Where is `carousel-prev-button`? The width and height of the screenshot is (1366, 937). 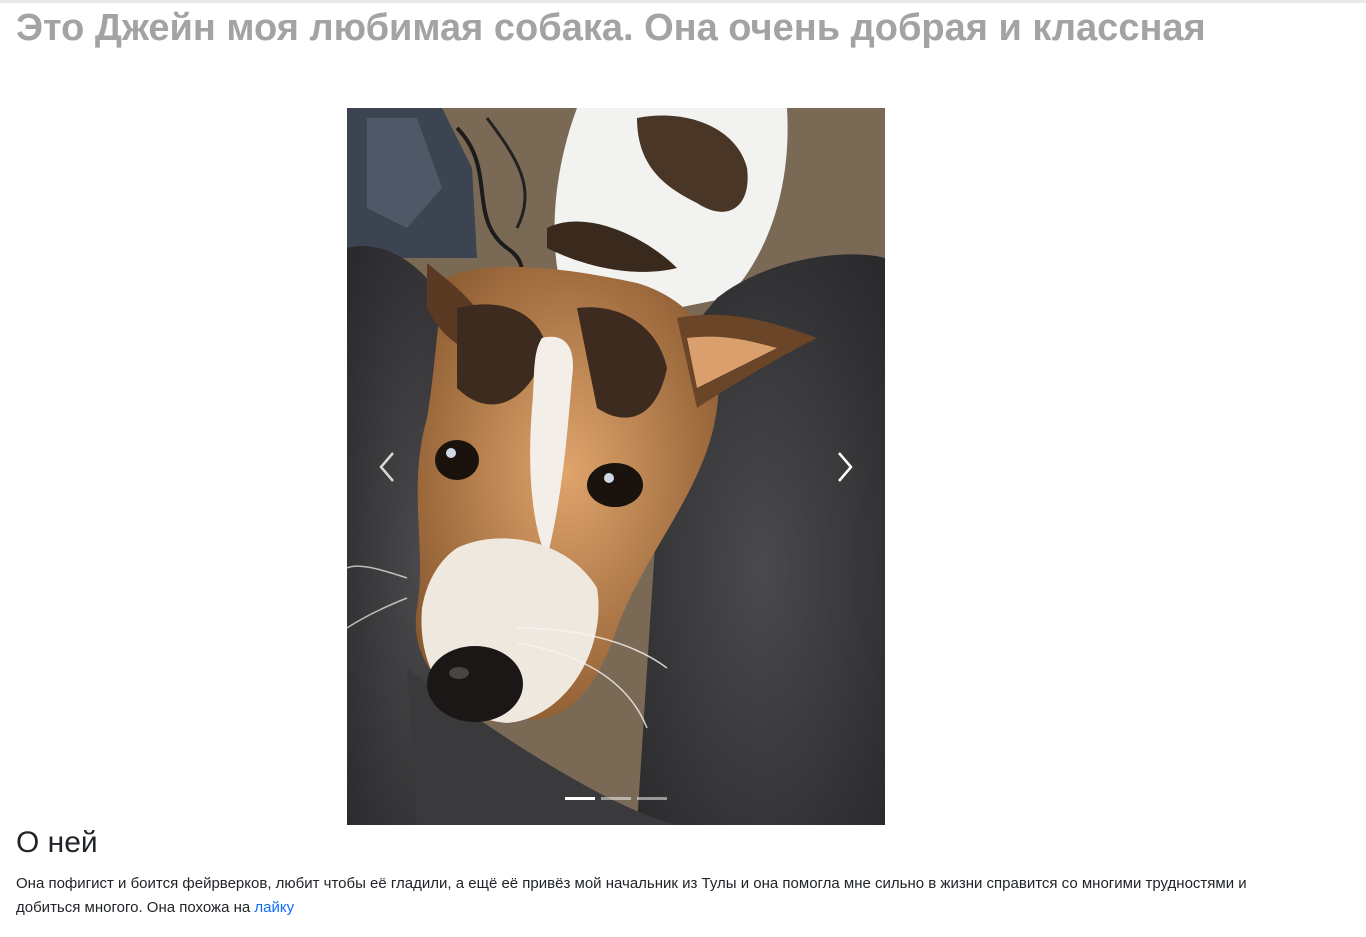
carousel-prev-button is located at coordinates (387, 466).